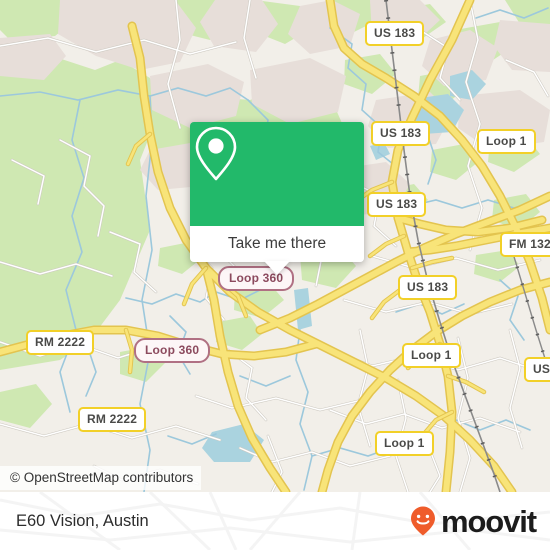 The width and height of the screenshot is (550, 550). Describe the element at coordinates (277, 268) in the screenshot. I see `callout-pointer` at that location.